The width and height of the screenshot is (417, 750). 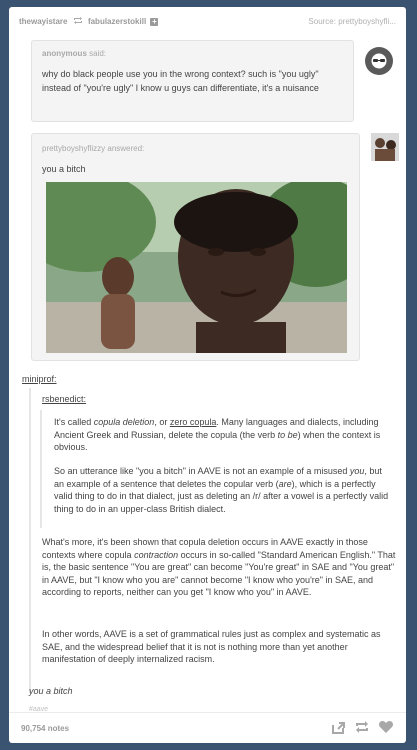 What do you see at coordinates (96, 53) in the screenshot?
I see `asker-suffix: said:` at bounding box center [96, 53].